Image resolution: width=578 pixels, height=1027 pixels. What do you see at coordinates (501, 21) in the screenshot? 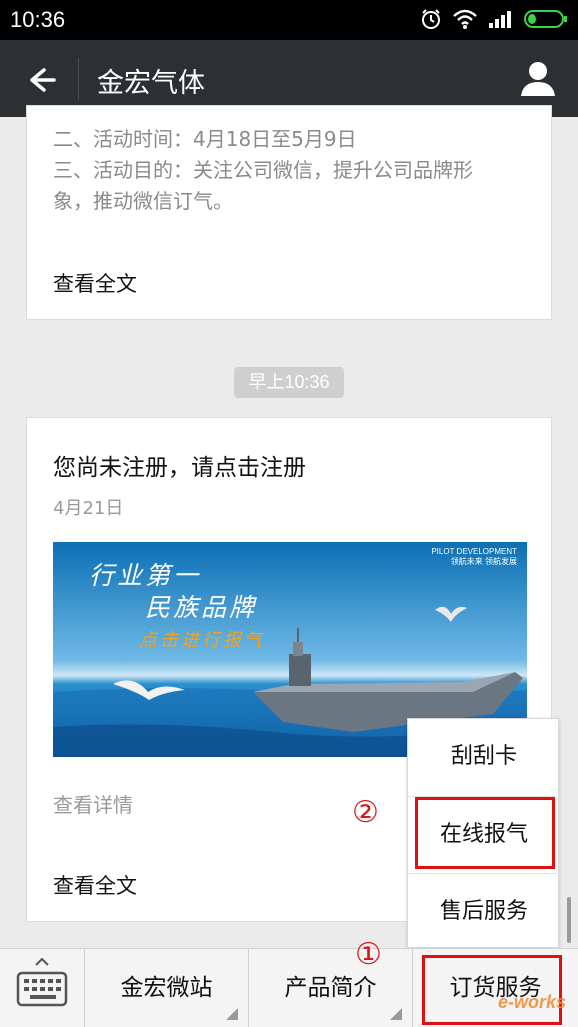
I see `signal-icon` at bounding box center [501, 21].